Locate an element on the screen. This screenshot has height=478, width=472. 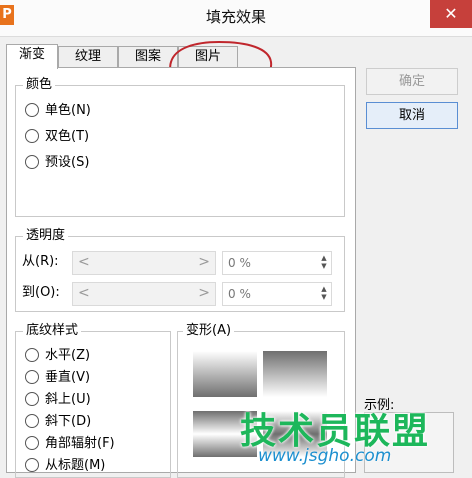
dialog-title: 填充效果 is located at coordinates (235, 17).